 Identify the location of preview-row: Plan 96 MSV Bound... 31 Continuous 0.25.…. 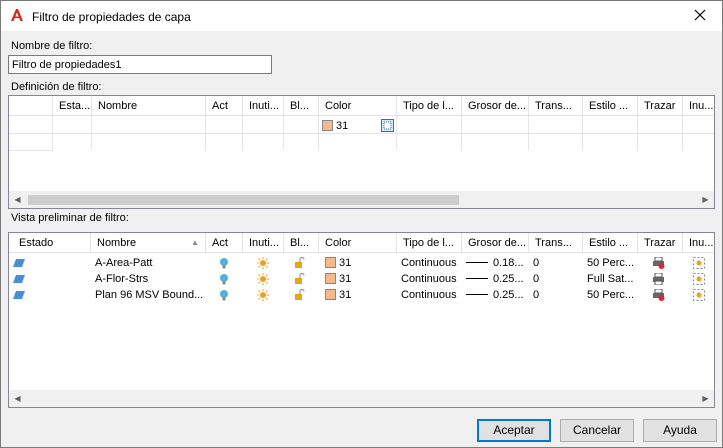
(361, 295).